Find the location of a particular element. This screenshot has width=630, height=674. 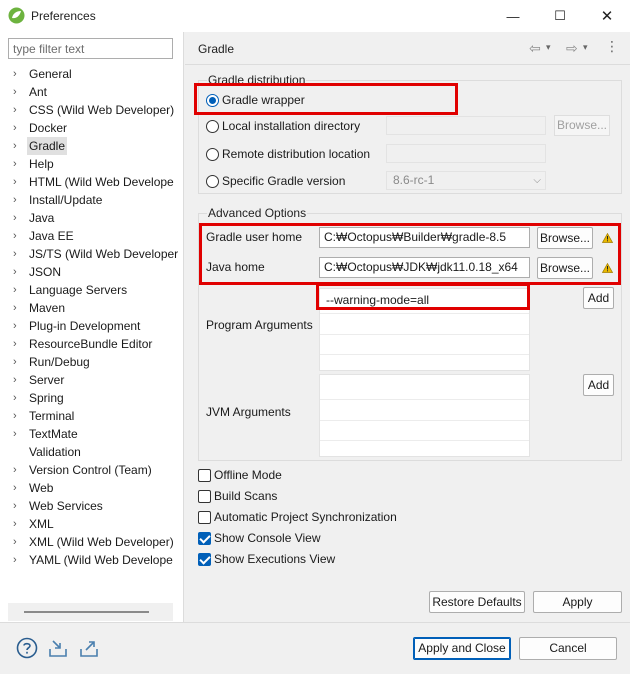

restore-defaults-button: Restore Defaults is located at coordinates (477, 602).